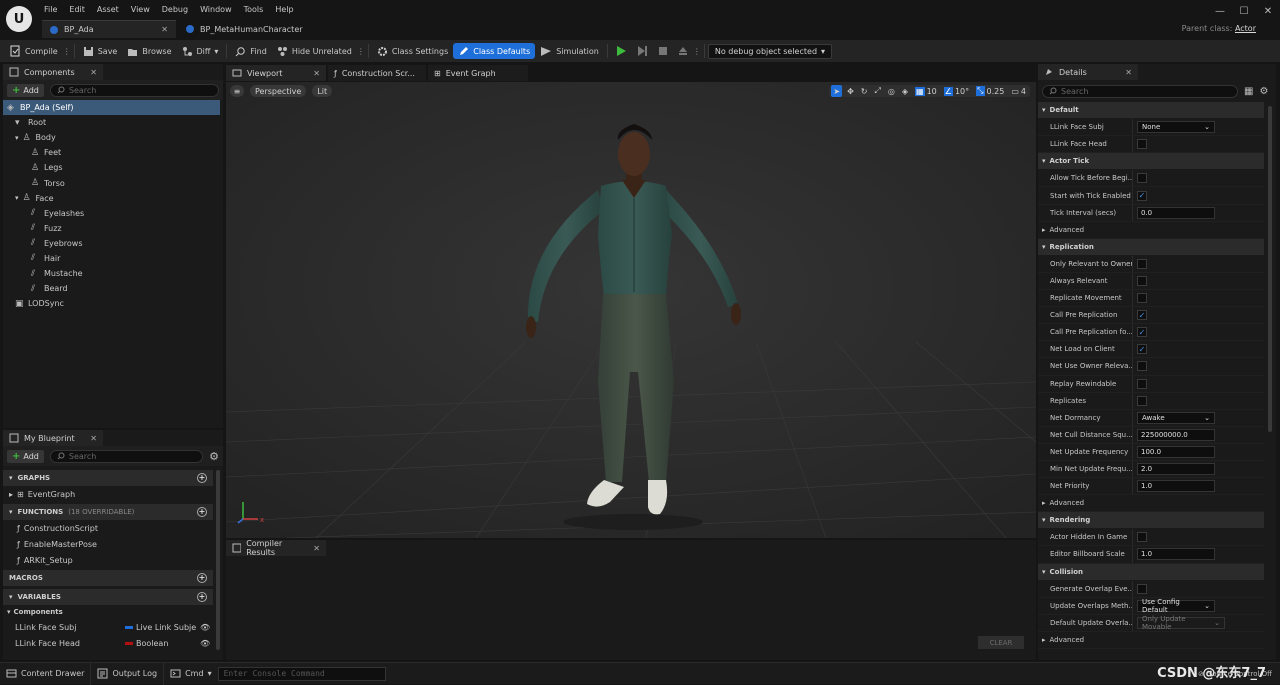 This screenshot has height=685, width=1280. I want to click on dropdown: Use Config Default ⌄, so click(1176, 606).